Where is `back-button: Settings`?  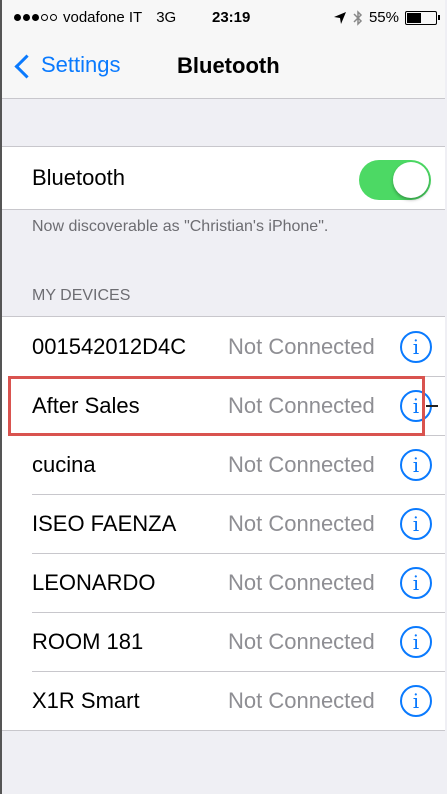 back-button: Settings is located at coordinates (67, 65).